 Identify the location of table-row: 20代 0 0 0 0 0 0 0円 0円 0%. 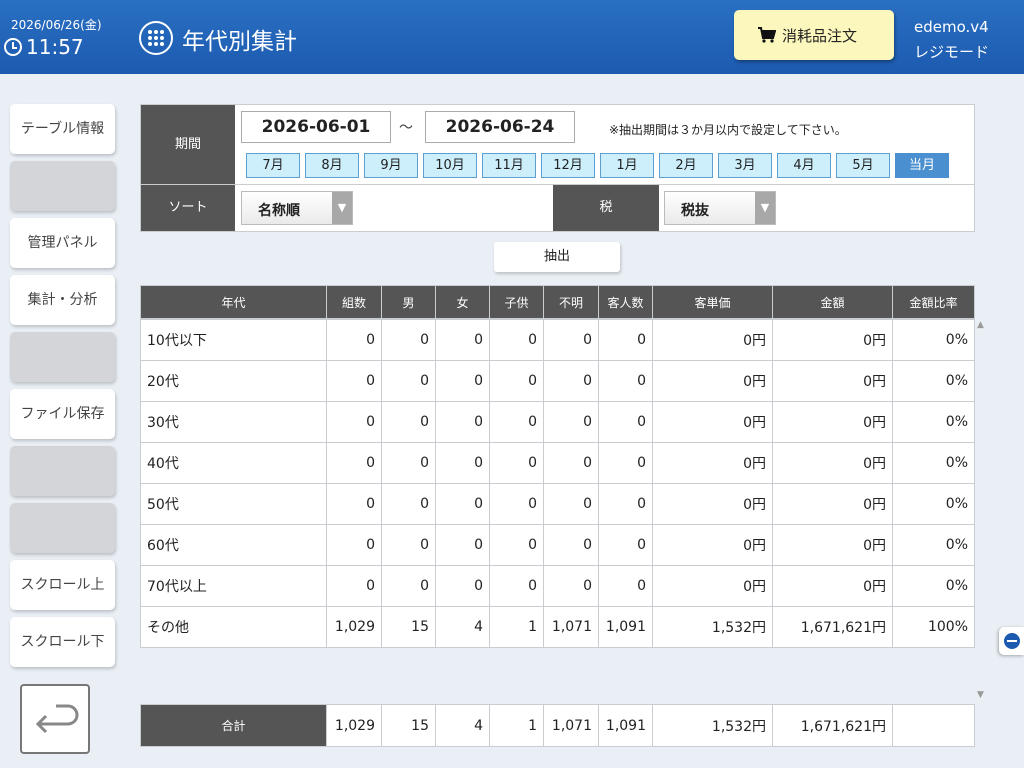
(557, 381).